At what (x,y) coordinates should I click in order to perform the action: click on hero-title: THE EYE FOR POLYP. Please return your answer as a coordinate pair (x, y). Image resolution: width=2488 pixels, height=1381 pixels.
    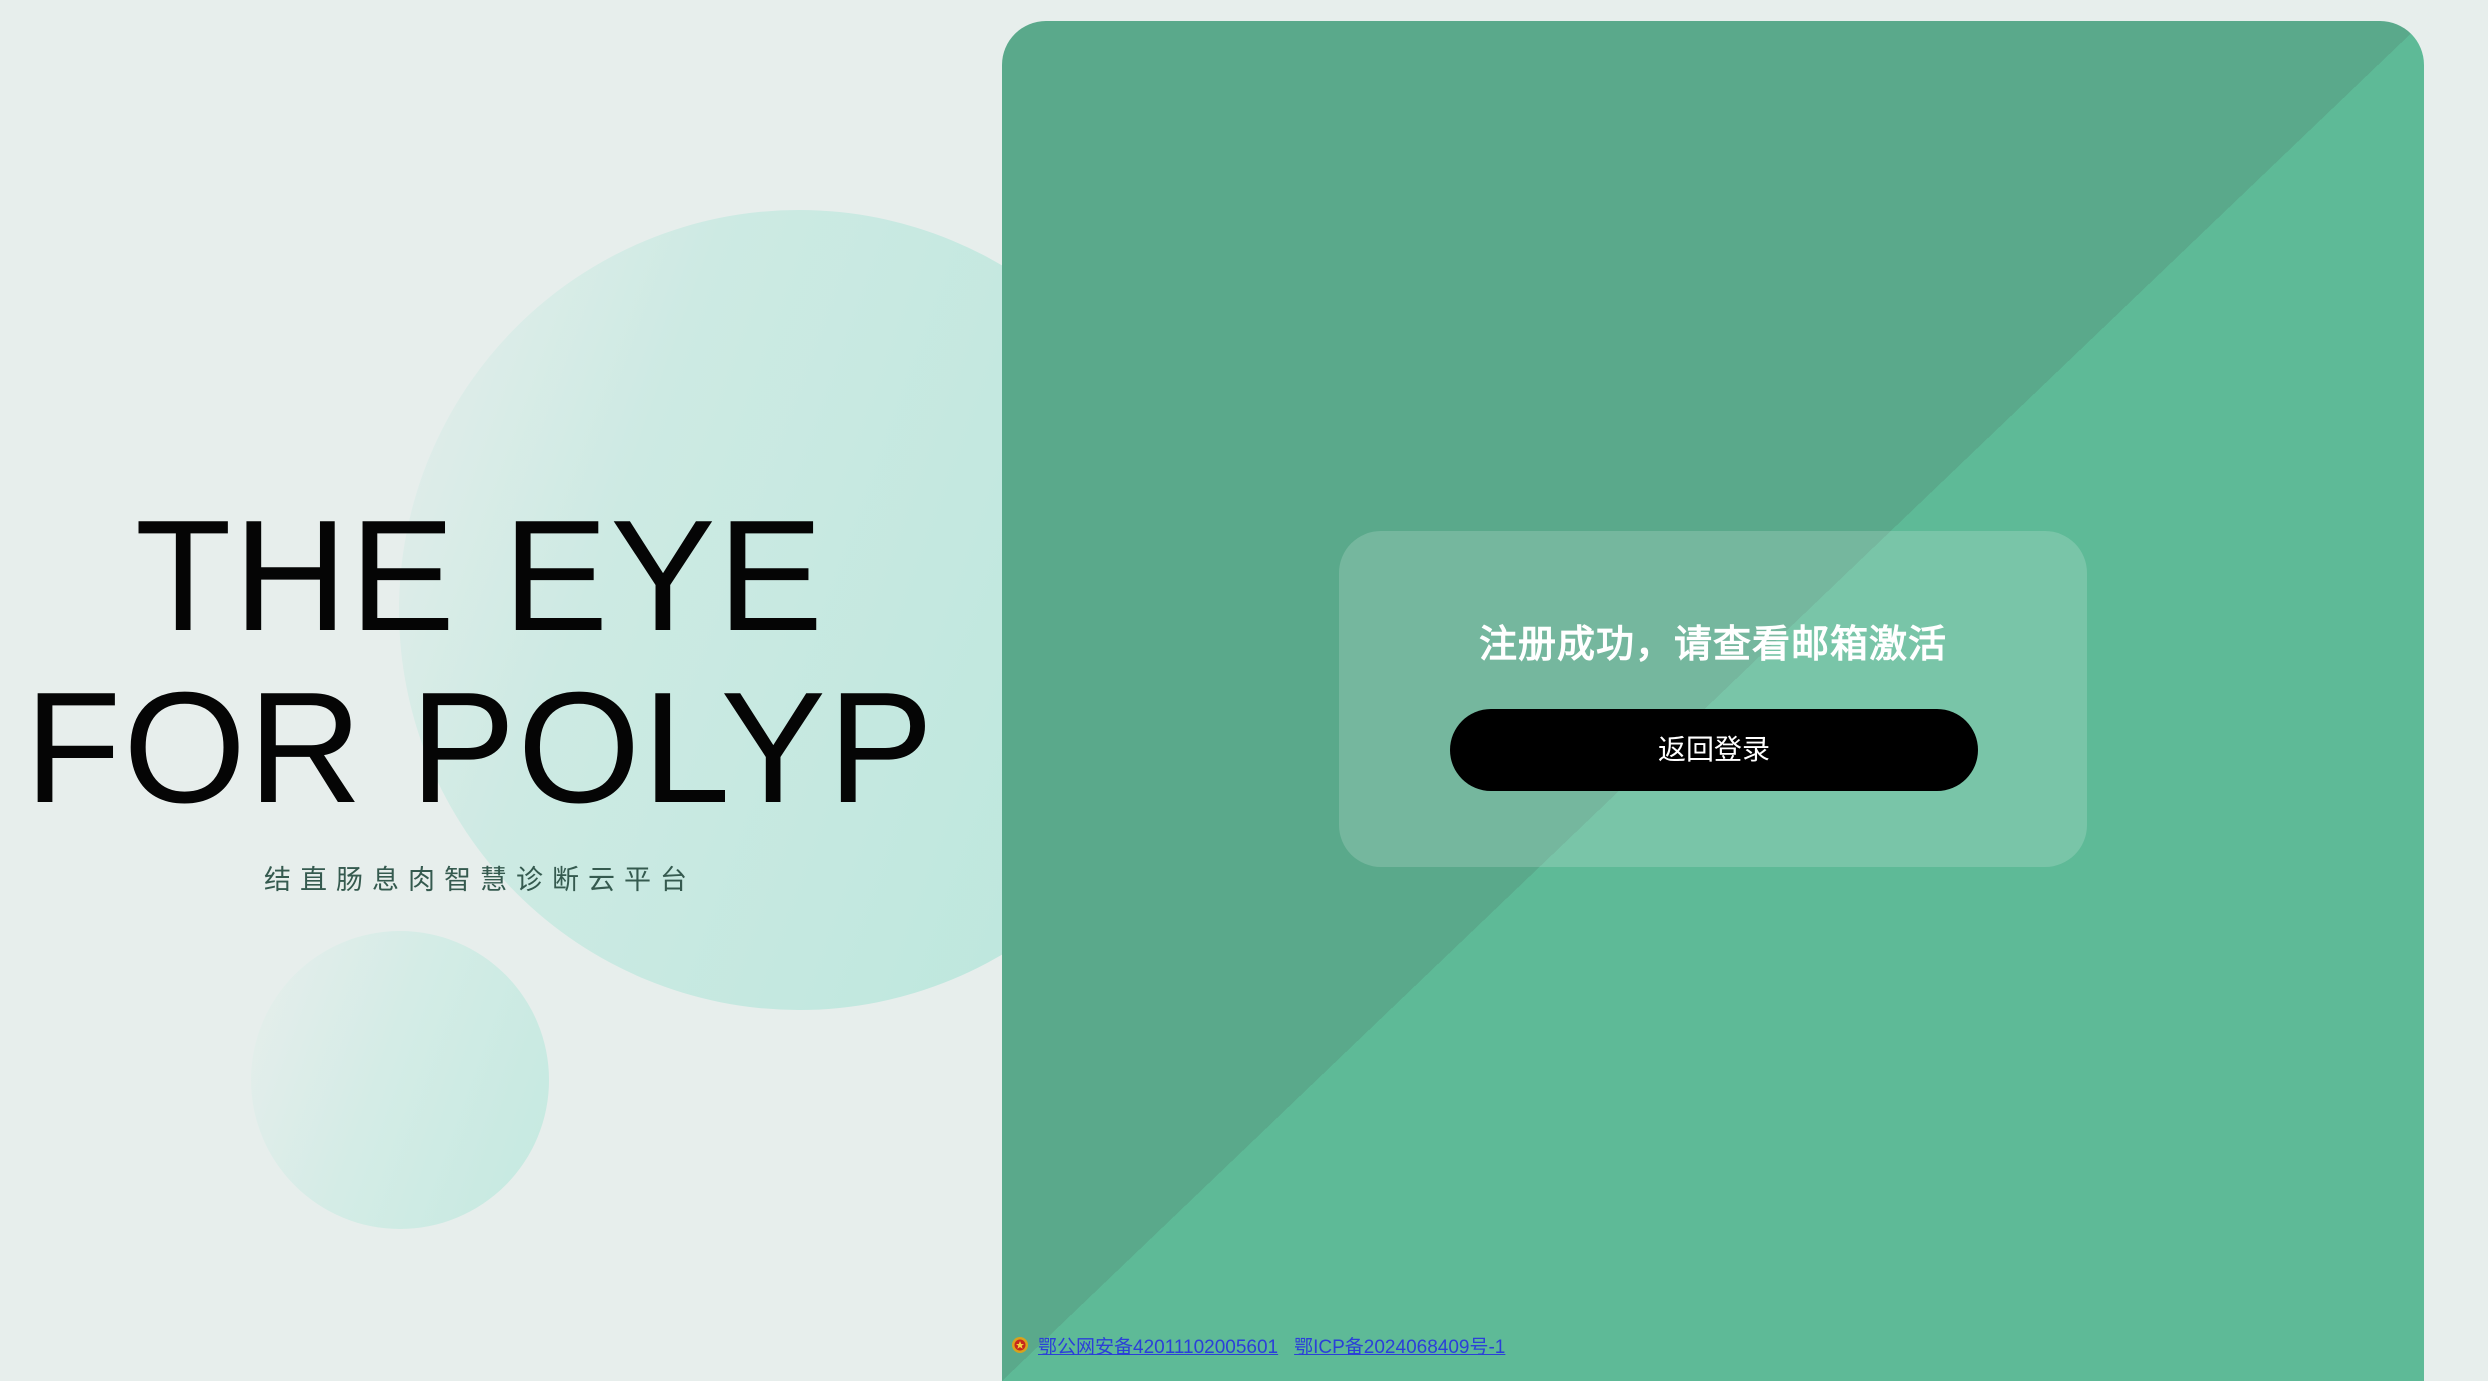
    Looking at the image, I should click on (480, 662).